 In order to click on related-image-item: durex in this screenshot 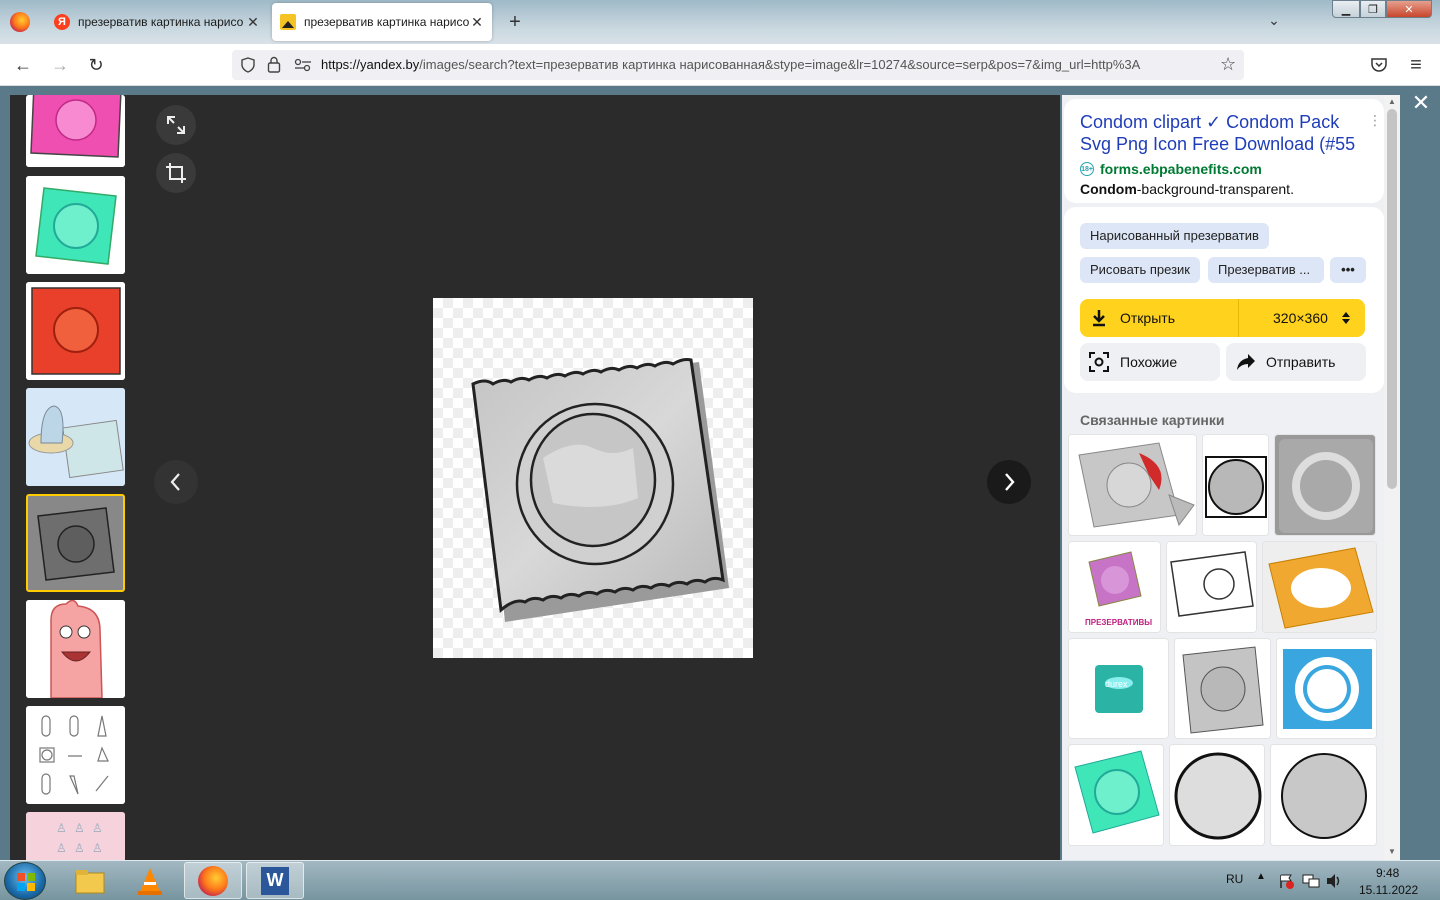, I will do `click(1118, 688)`.